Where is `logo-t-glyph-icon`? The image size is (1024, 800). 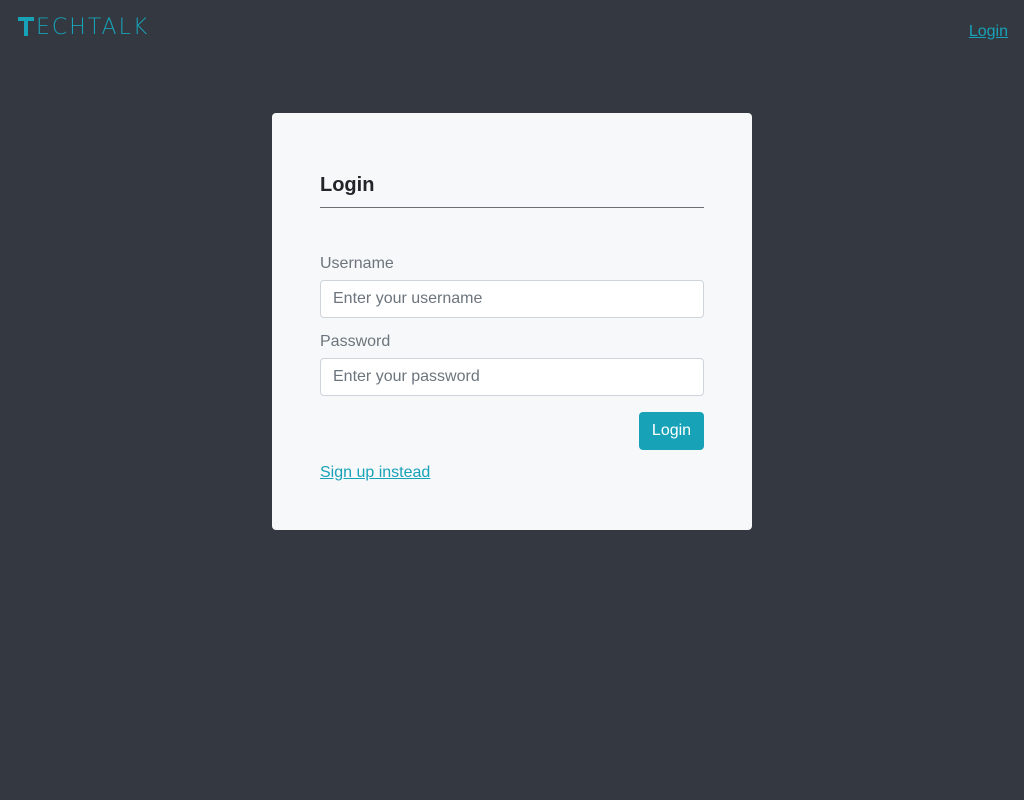
logo-t-glyph-icon is located at coordinates (26, 27).